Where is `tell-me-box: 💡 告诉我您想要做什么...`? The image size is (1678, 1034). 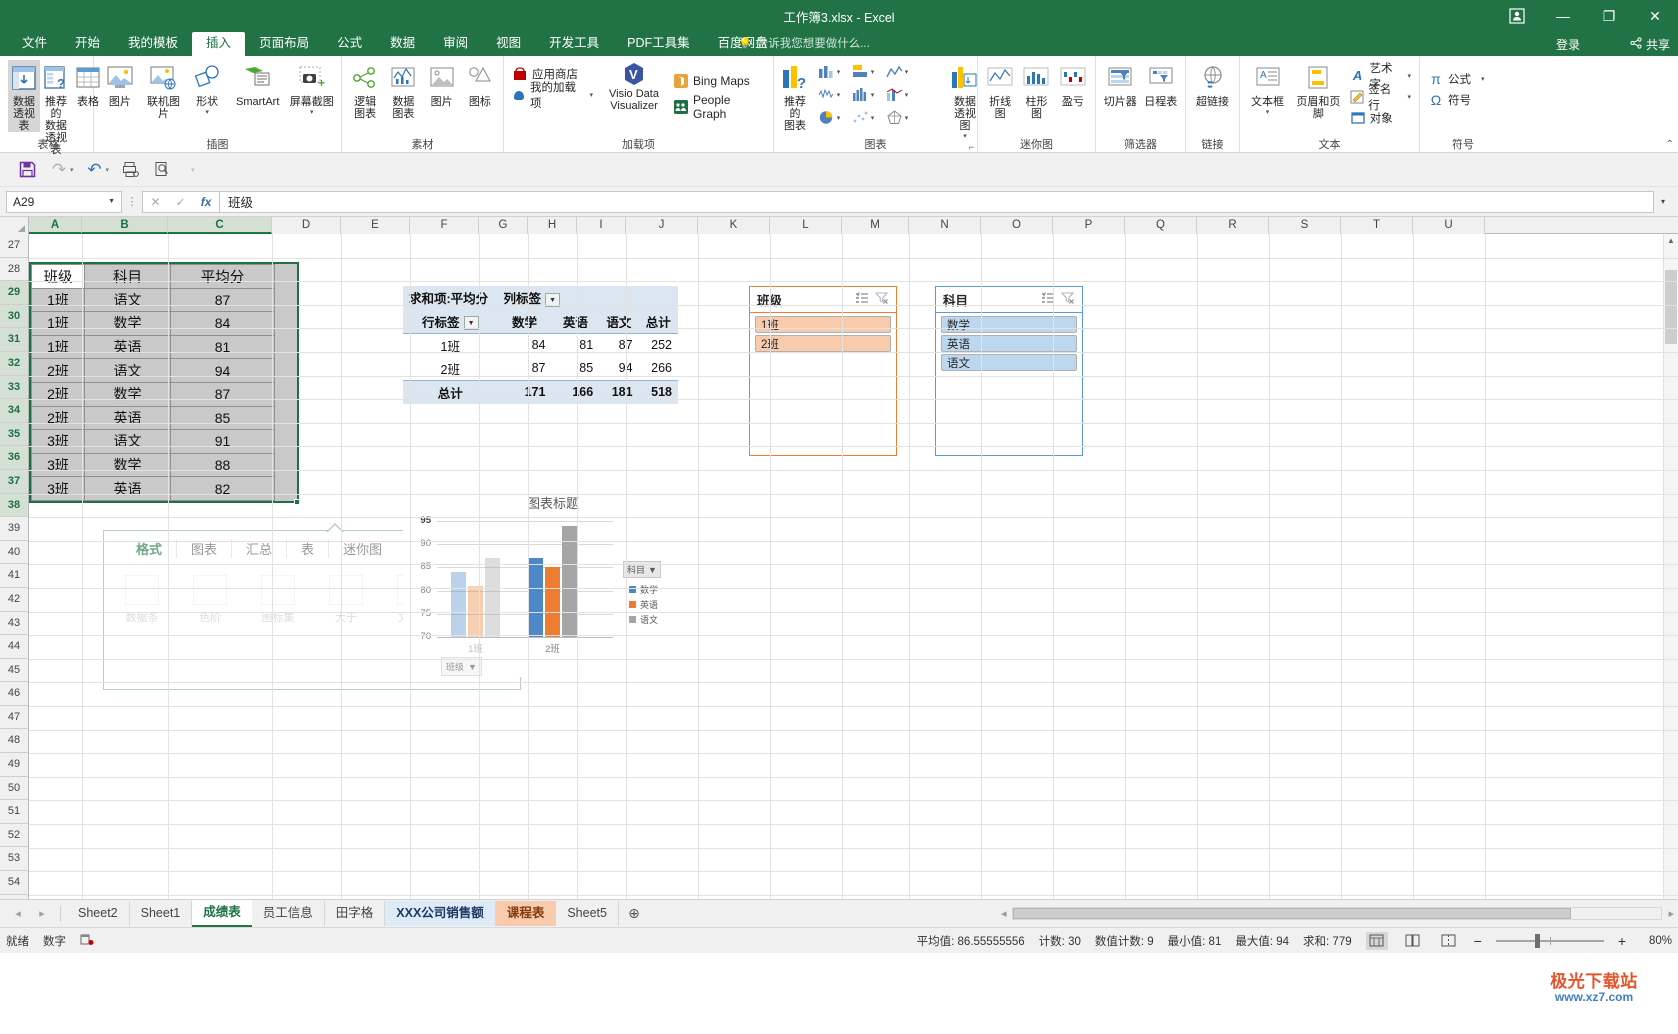
tell-me-box: 💡 告诉我您想要做什么... is located at coordinates (804, 43).